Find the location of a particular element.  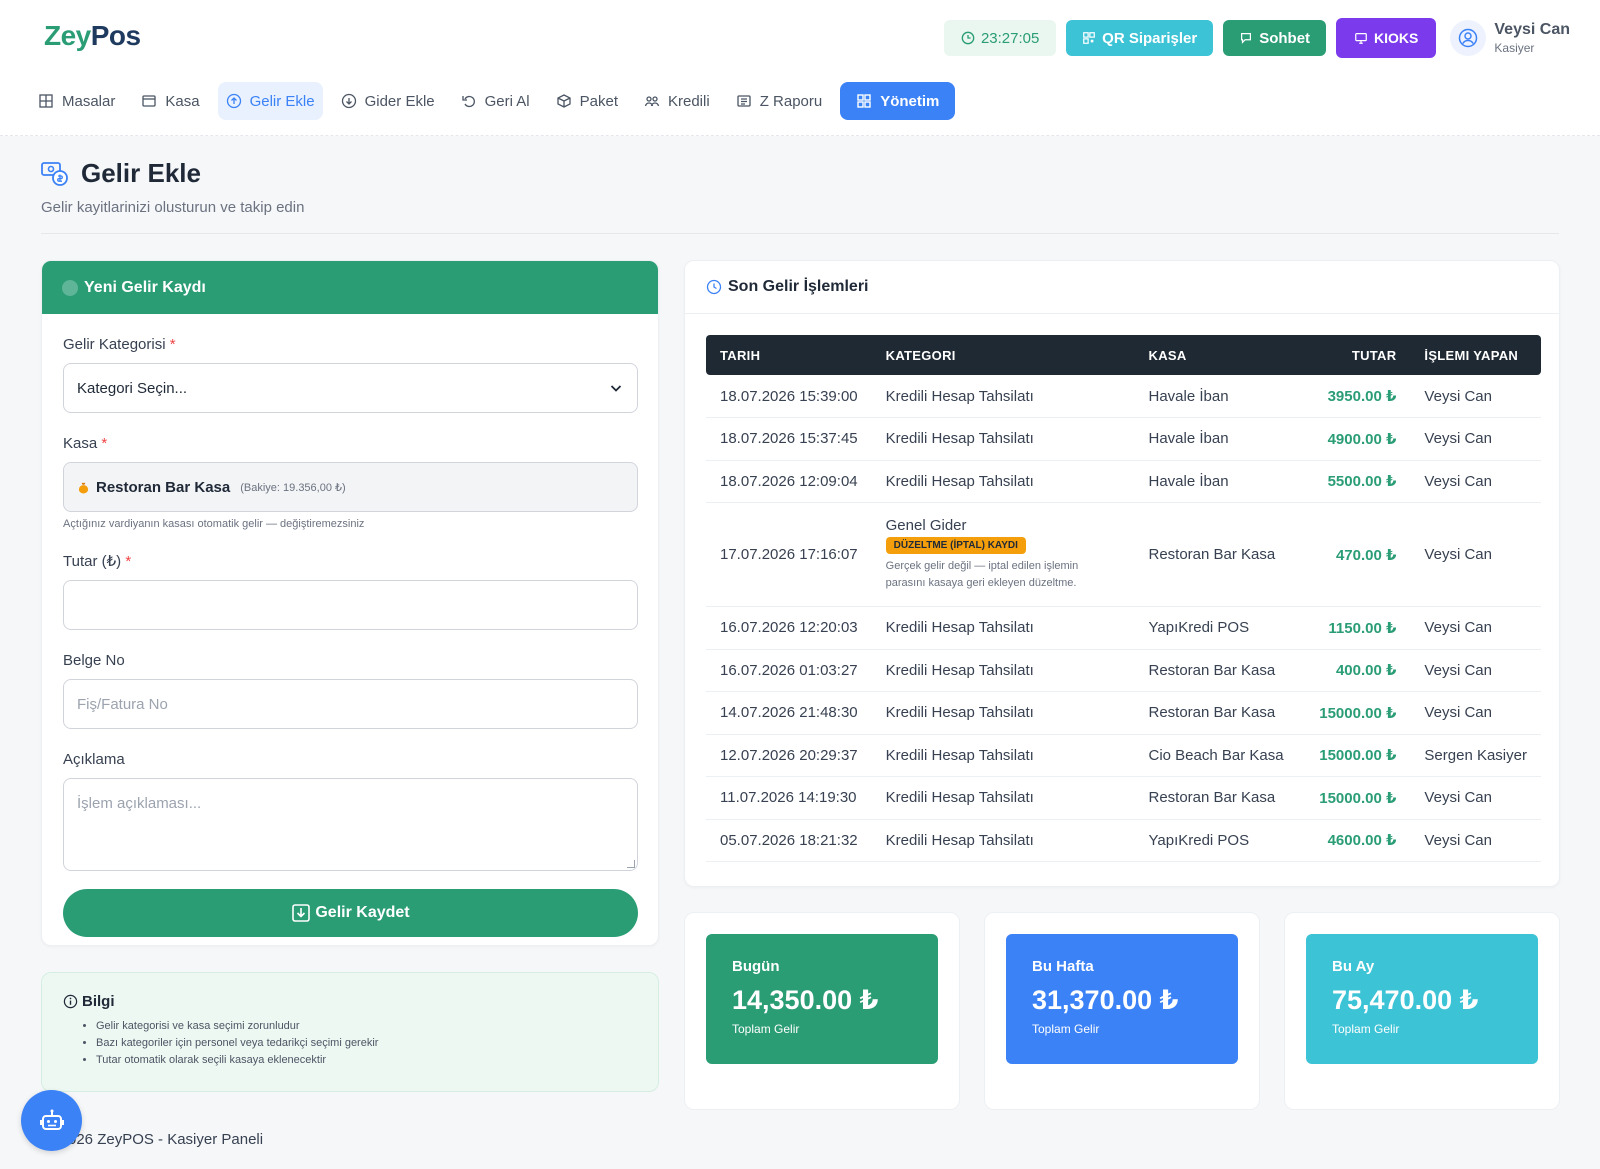

assistant-bot-button is located at coordinates (51, 1120).